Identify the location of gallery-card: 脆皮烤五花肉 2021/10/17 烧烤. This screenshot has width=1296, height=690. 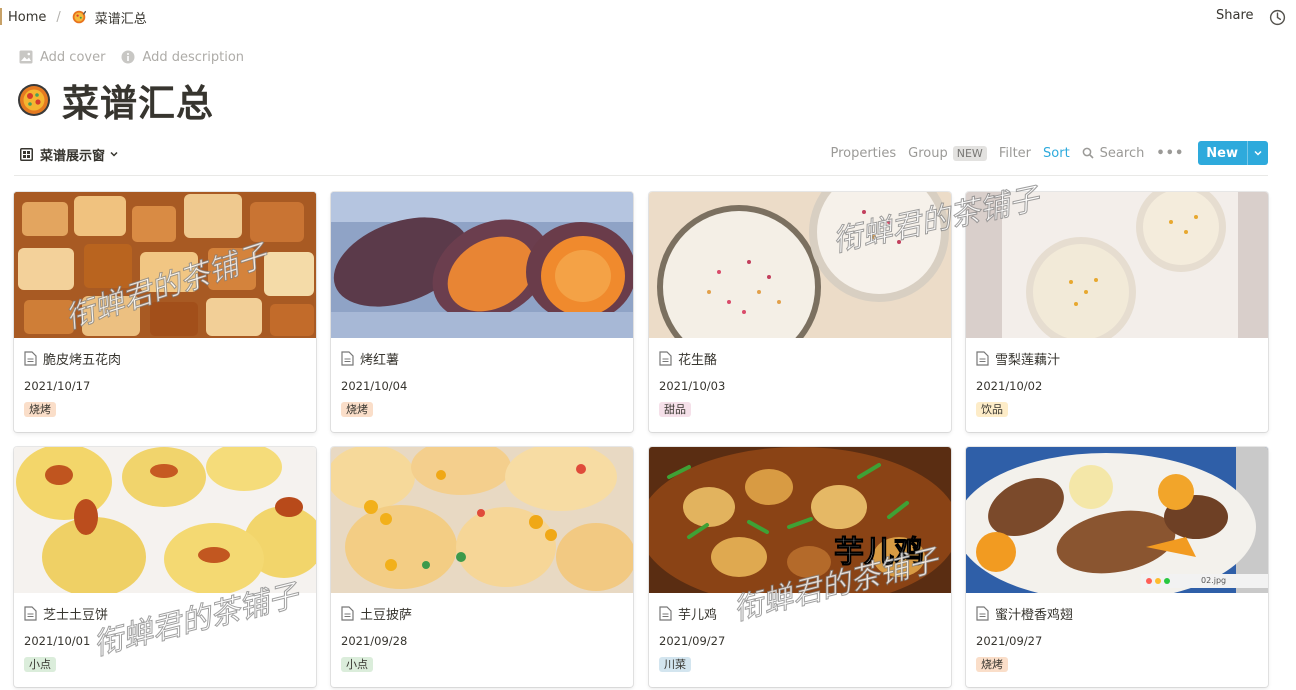
(165, 312).